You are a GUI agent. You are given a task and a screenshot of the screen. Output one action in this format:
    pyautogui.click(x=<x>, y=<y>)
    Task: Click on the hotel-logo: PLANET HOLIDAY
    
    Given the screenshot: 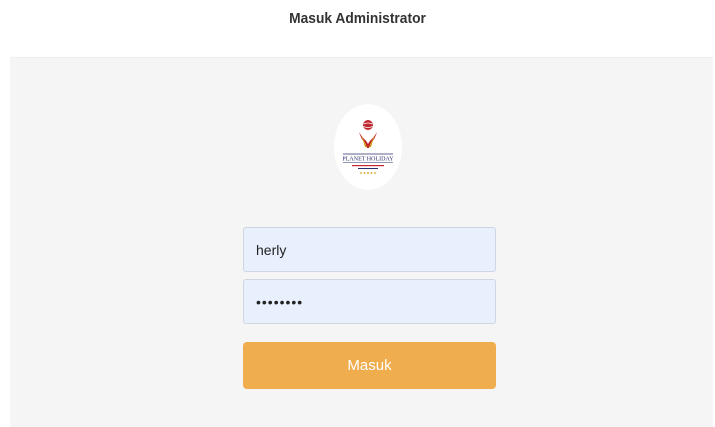 What is the action you would take?
    pyautogui.click(x=368, y=147)
    